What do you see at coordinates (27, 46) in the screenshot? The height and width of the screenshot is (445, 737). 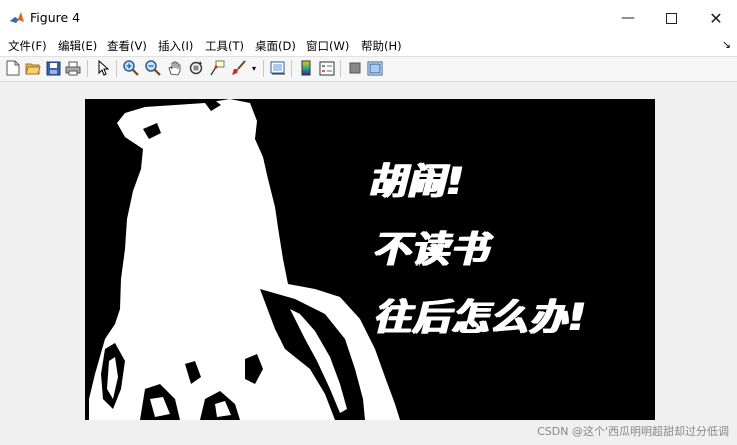 I see `menu-file: 文件(F)` at bounding box center [27, 46].